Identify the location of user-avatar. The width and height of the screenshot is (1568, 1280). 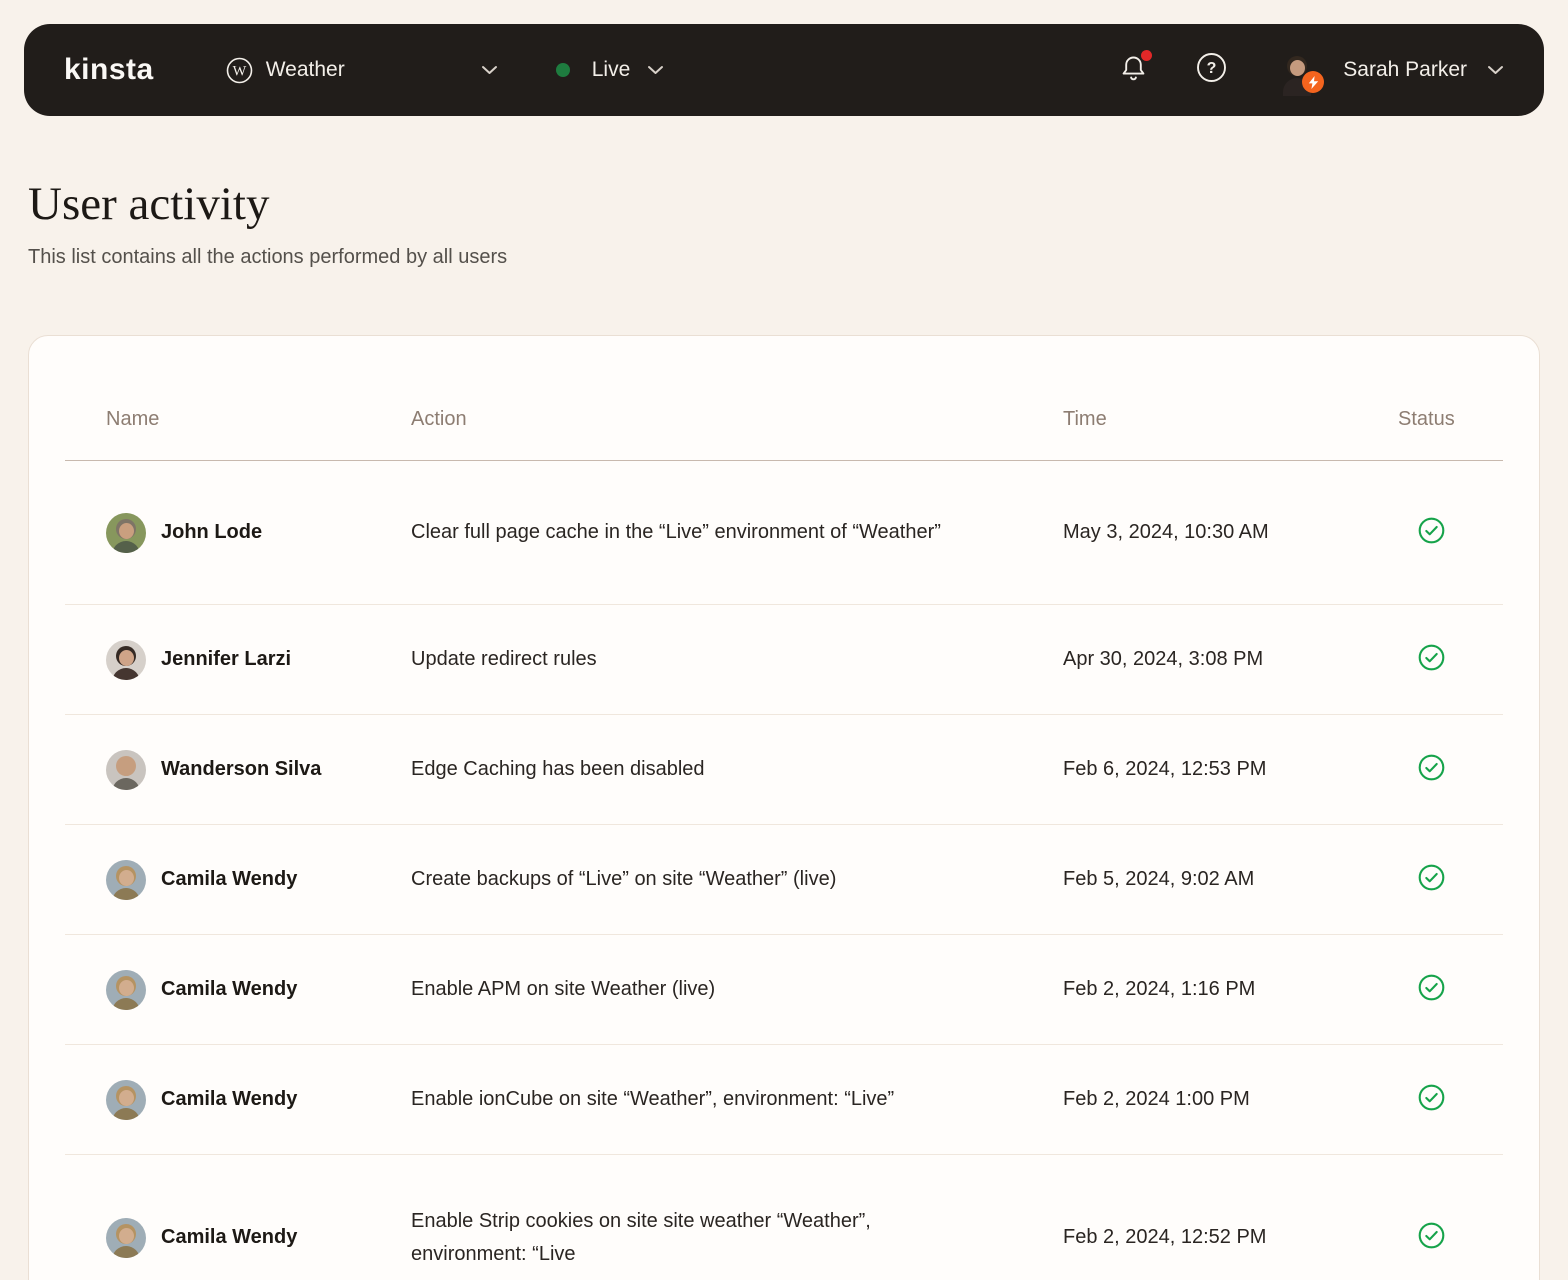
(1301, 73).